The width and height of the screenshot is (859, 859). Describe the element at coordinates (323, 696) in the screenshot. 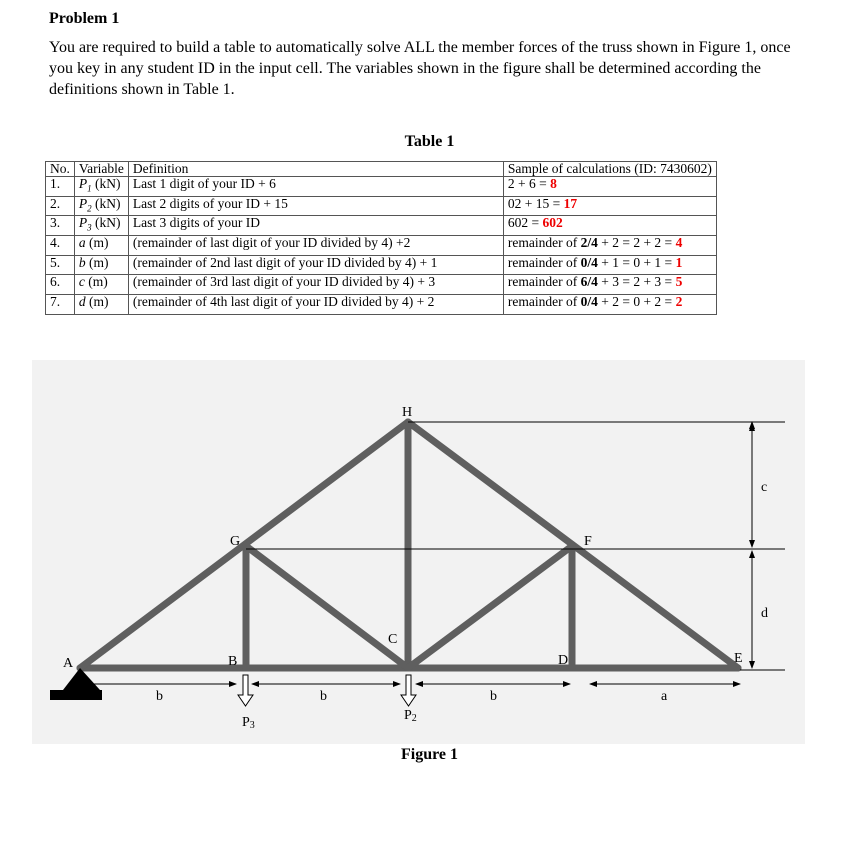

I see `dim-label-b2: b` at that location.